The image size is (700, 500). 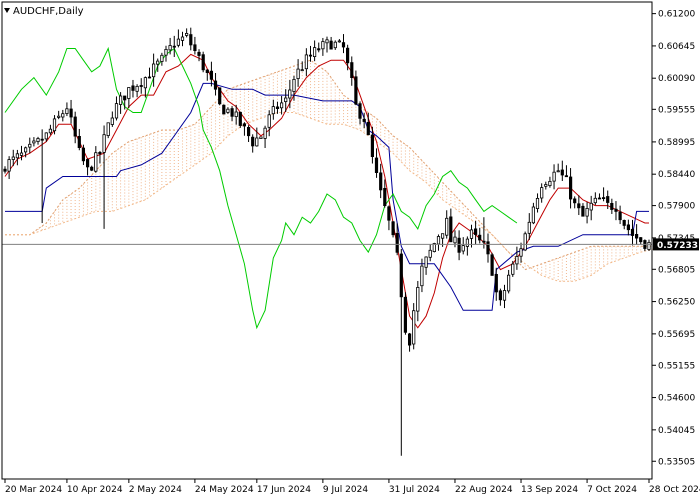 What do you see at coordinates (676, 462) in the screenshot?
I see `y-tick-label: 0.53505` at bounding box center [676, 462].